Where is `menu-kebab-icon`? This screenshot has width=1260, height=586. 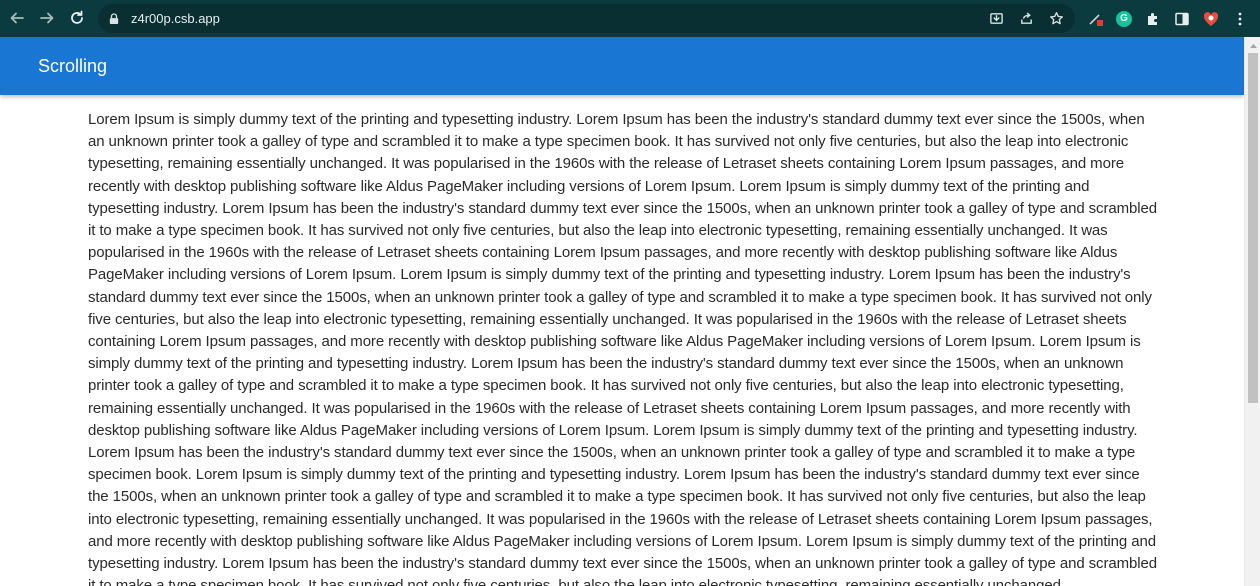 menu-kebab-icon is located at coordinates (1240, 19).